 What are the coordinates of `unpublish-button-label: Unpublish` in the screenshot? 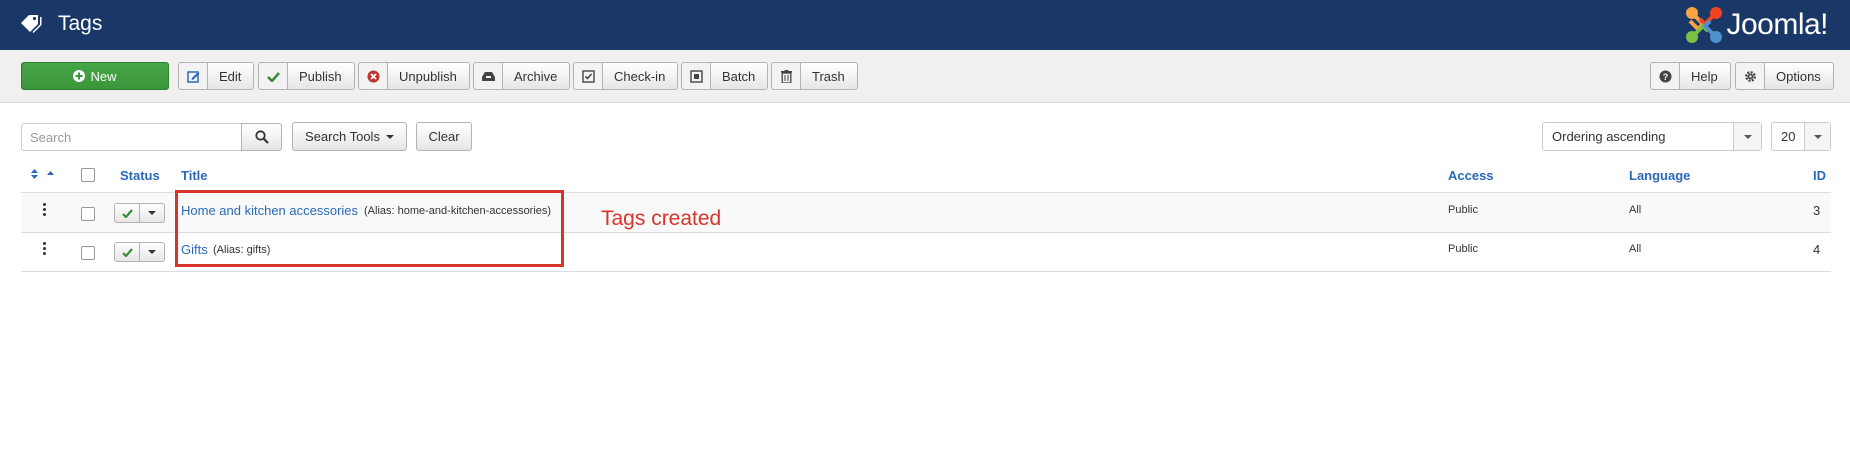 It's located at (428, 76).